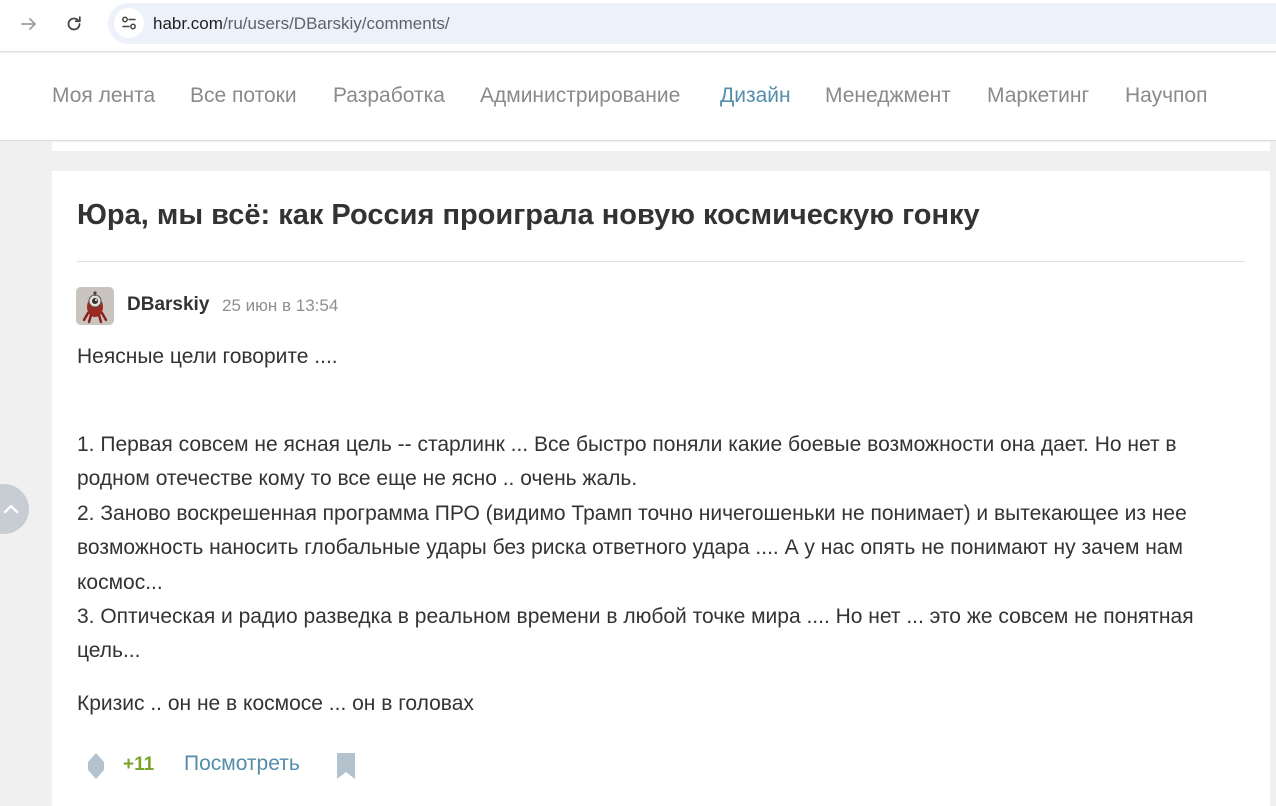 This screenshot has height=806, width=1276. What do you see at coordinates (168, 305) in the screenshot?
I see `comment-author: DBarskiy` at bounding box center [168, 305].